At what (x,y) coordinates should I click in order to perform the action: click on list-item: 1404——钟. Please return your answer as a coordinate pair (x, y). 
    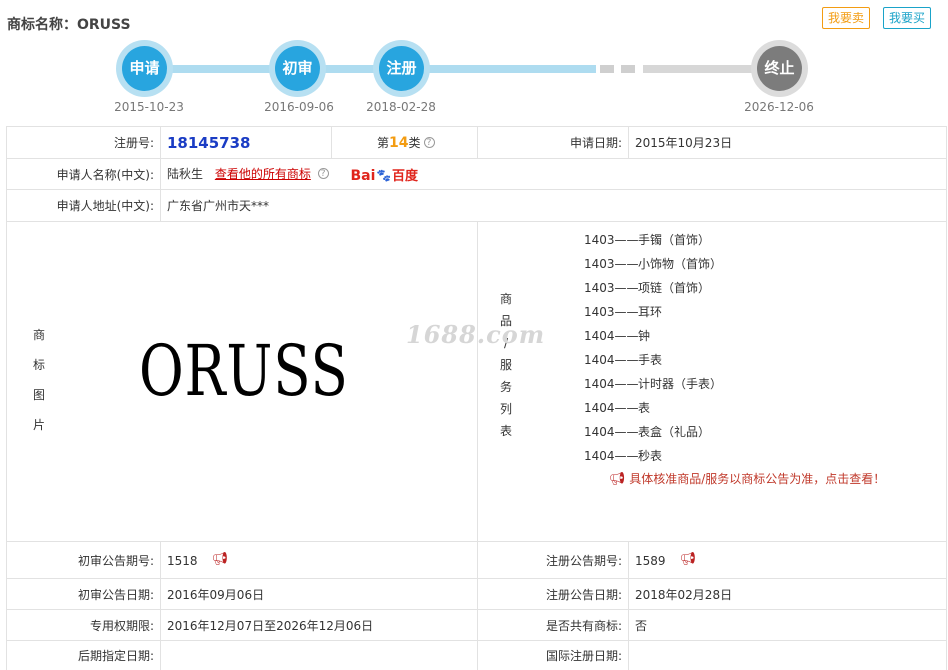
    Looking at the image, I should click on (765, 336).